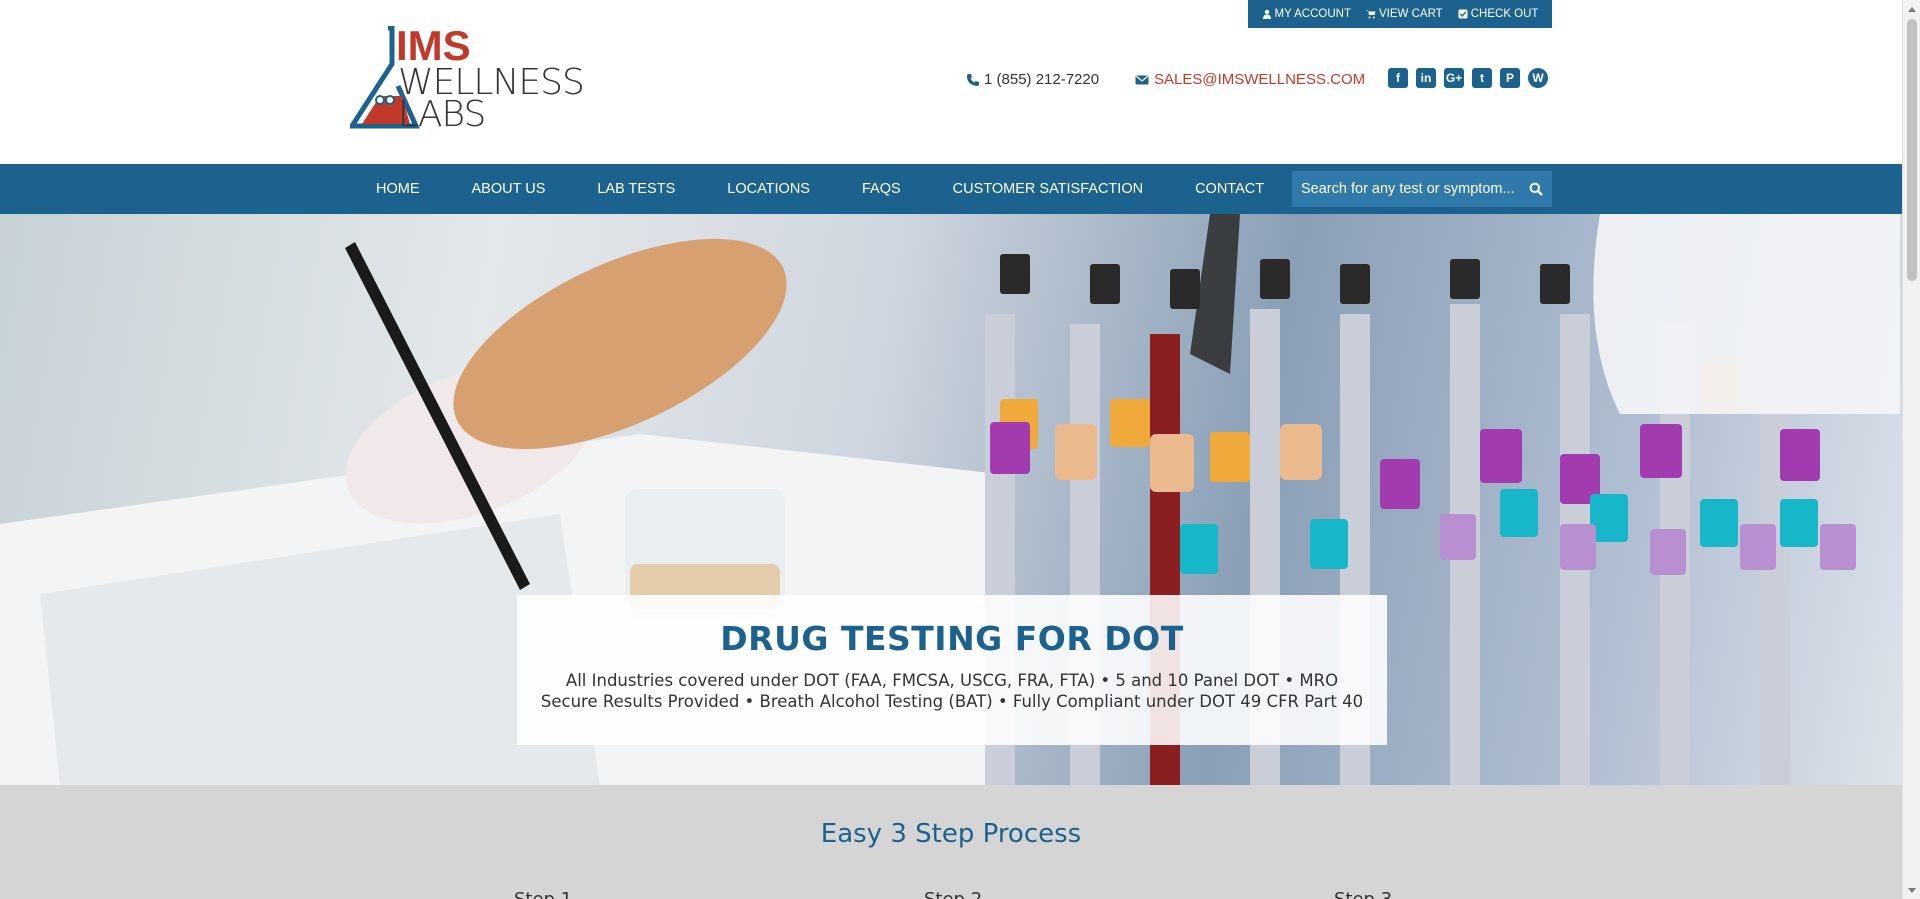  What do you see at coordinates (1911, 8) in the screenshot?
I see `scroll-up-arrow-icon` at bounding box center [1911, 8].